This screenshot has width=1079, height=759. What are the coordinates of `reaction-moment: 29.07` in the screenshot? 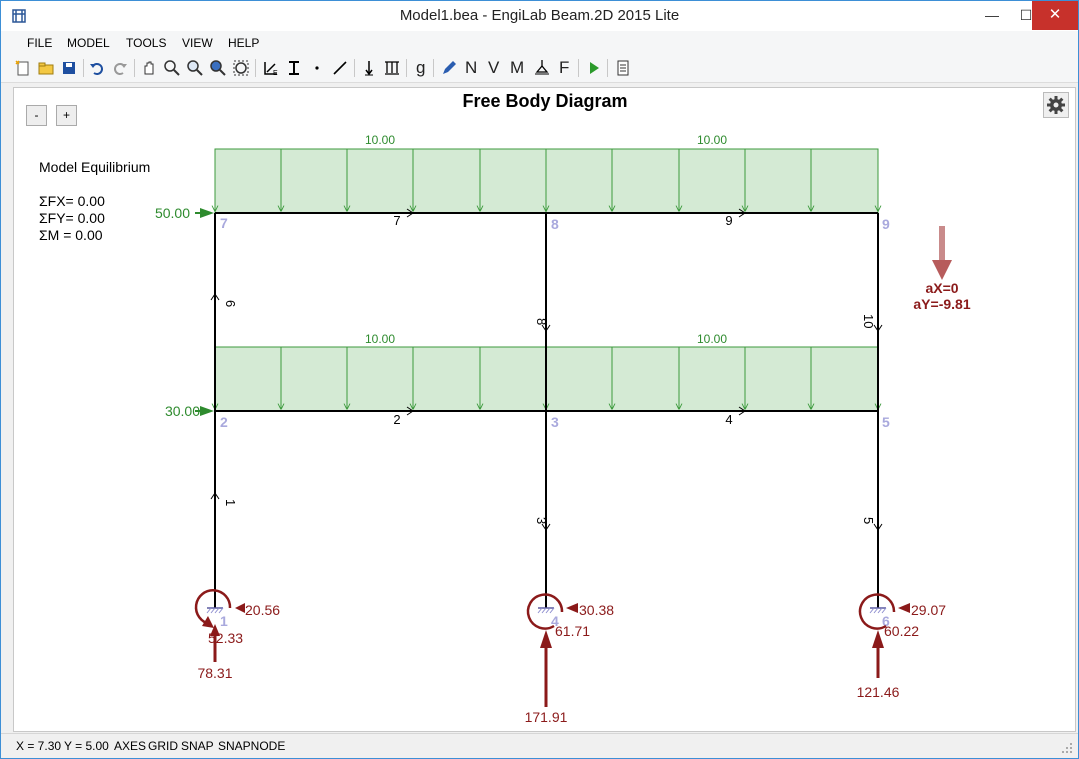 It's located at (928, 610).